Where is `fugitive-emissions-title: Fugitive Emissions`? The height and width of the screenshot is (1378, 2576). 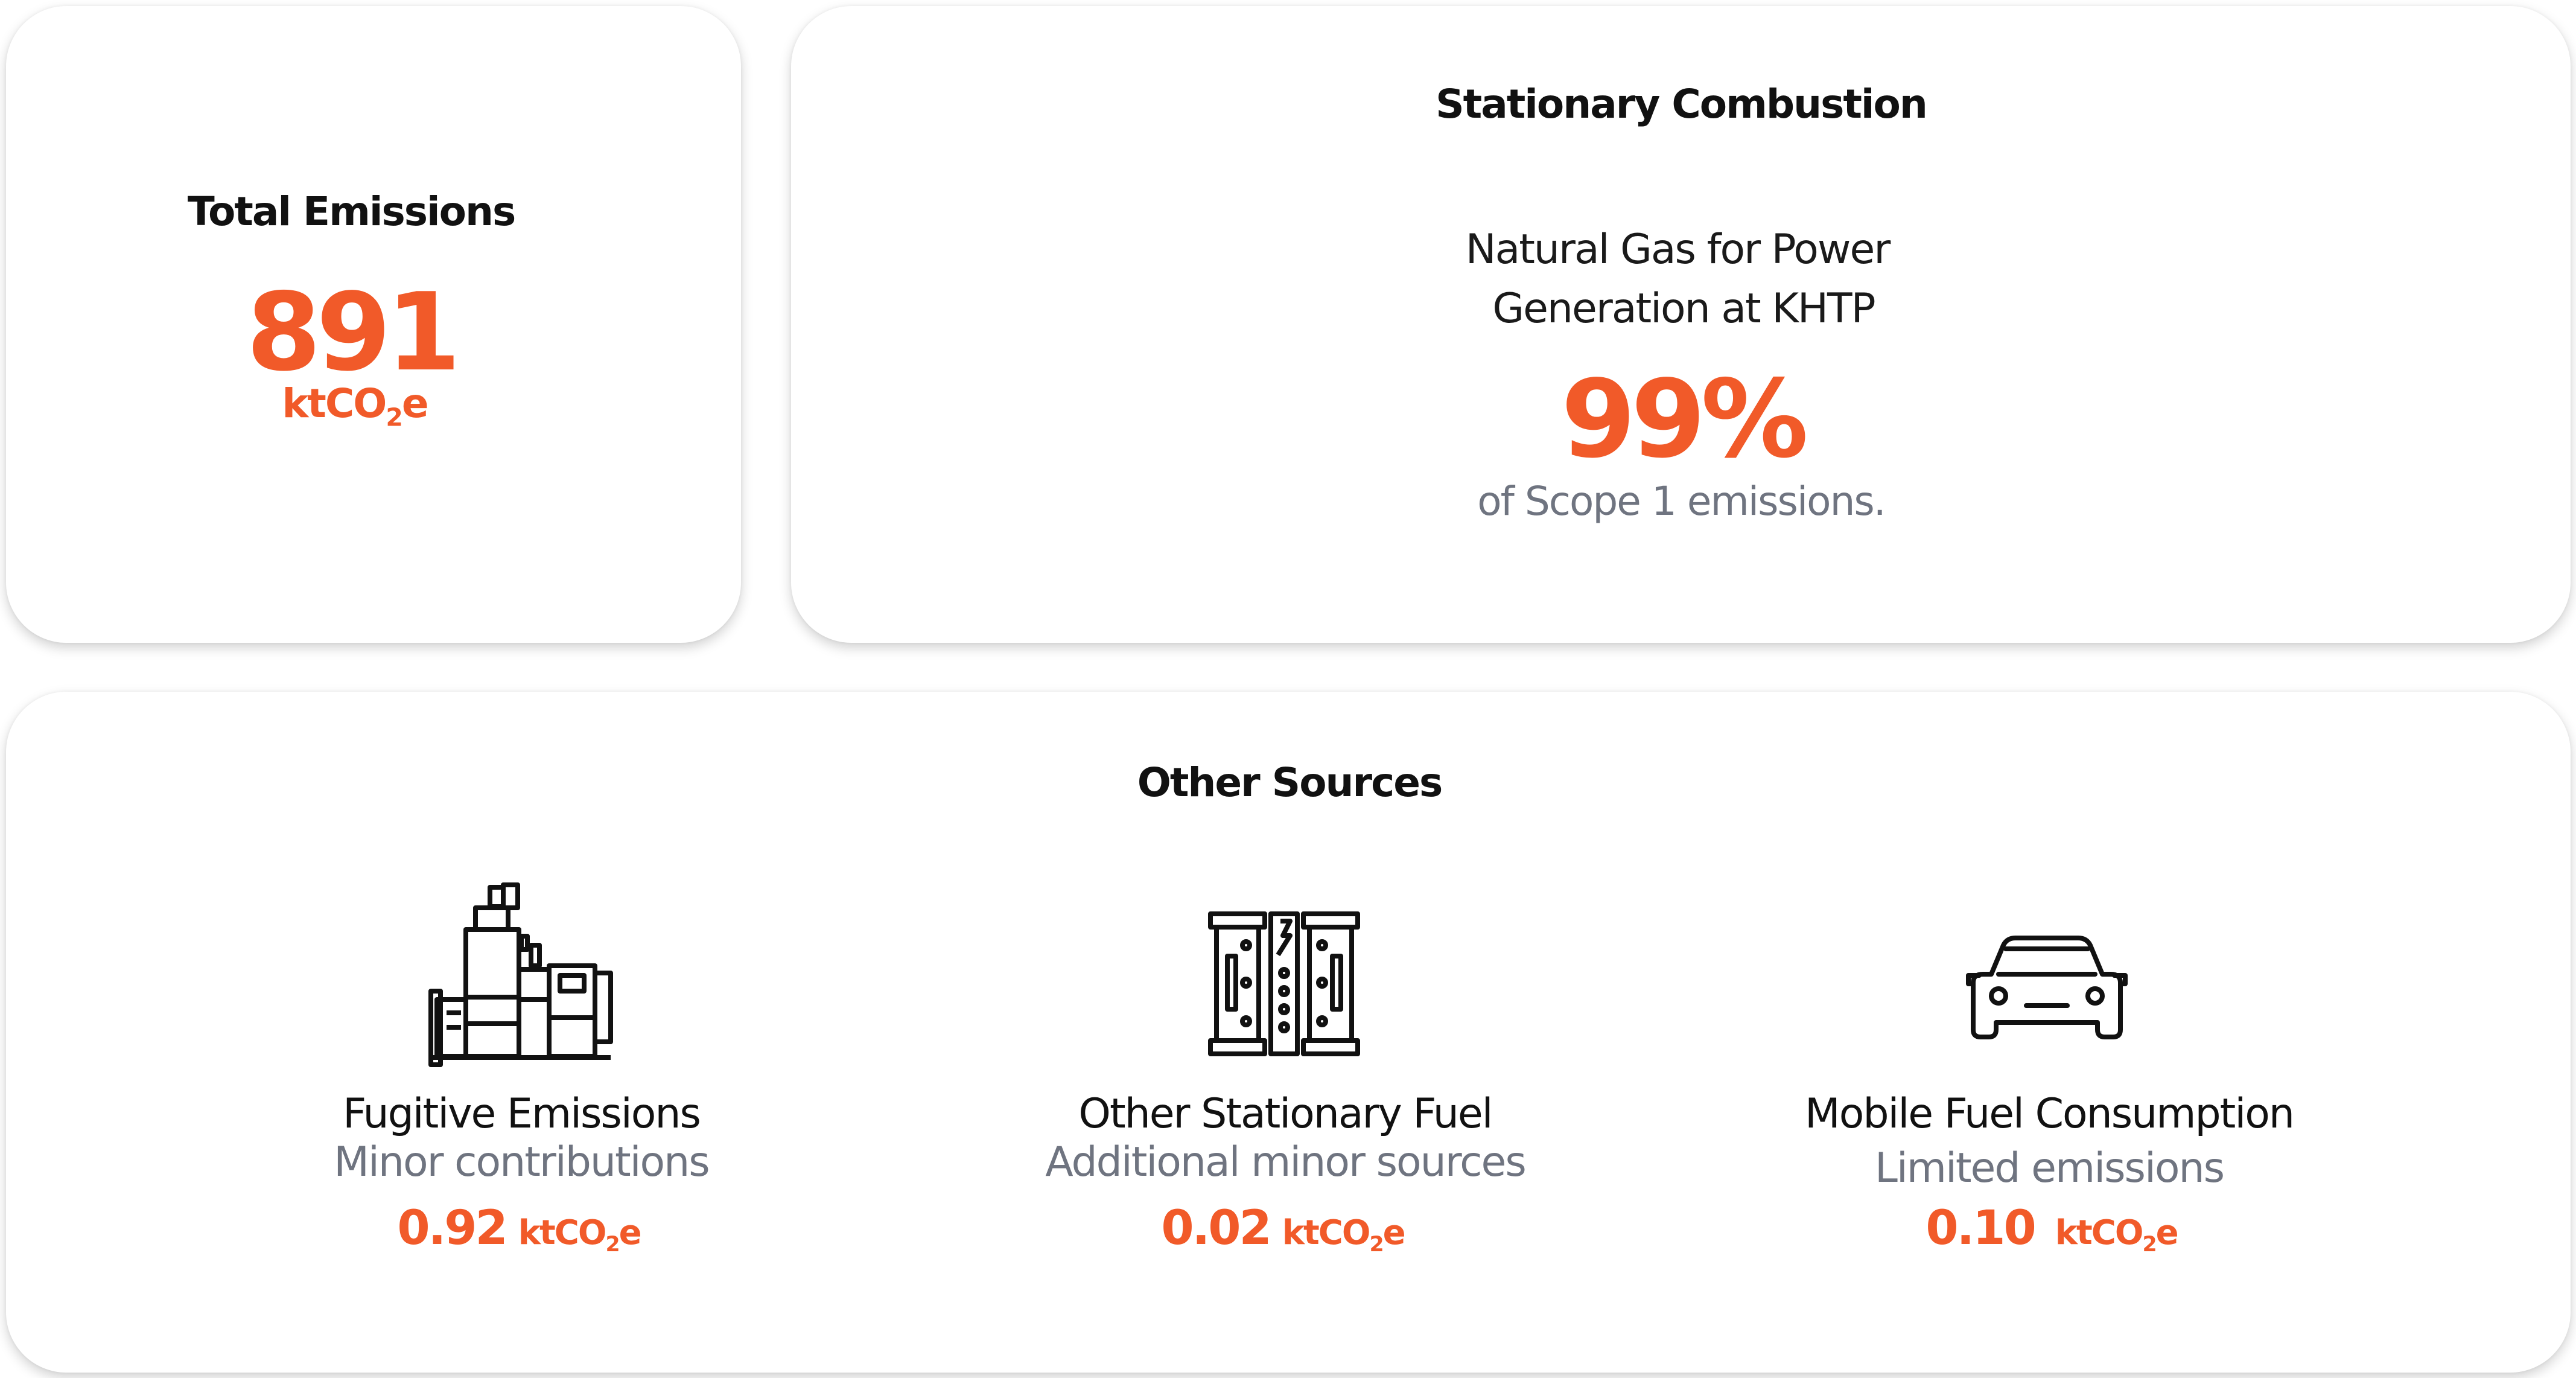 fugitive-emissions-title: Fugitive Emissions is located at coordinates (522, 1114).